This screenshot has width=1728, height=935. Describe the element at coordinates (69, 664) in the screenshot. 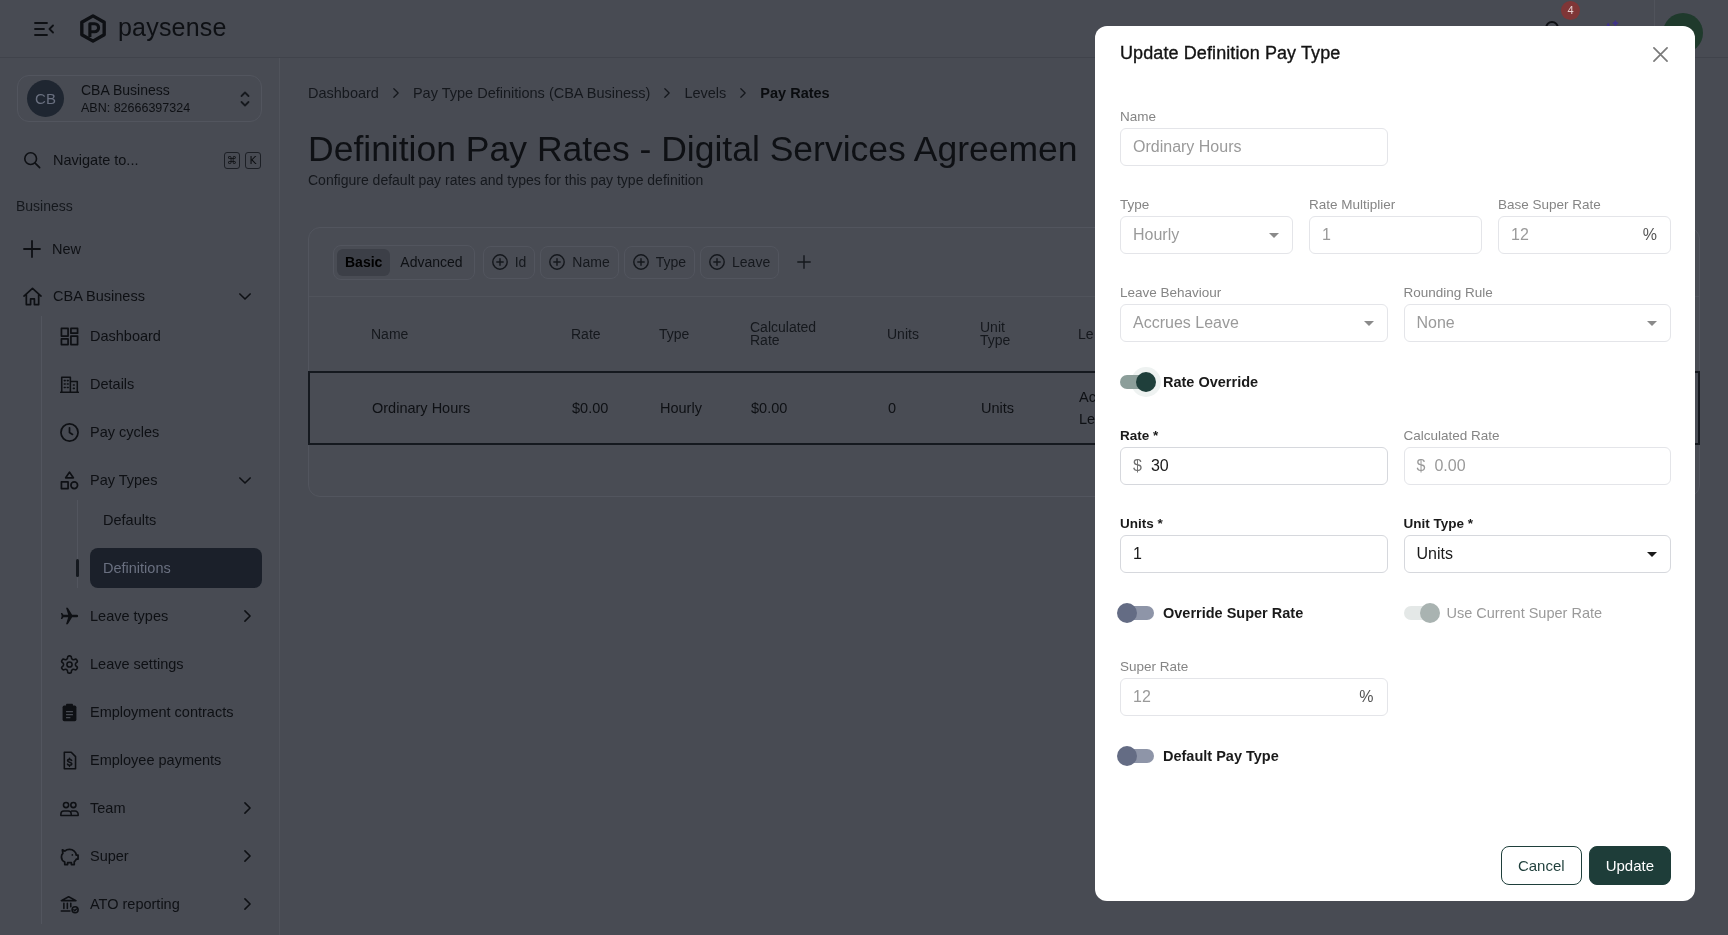

I see `gear-icon` at that location.